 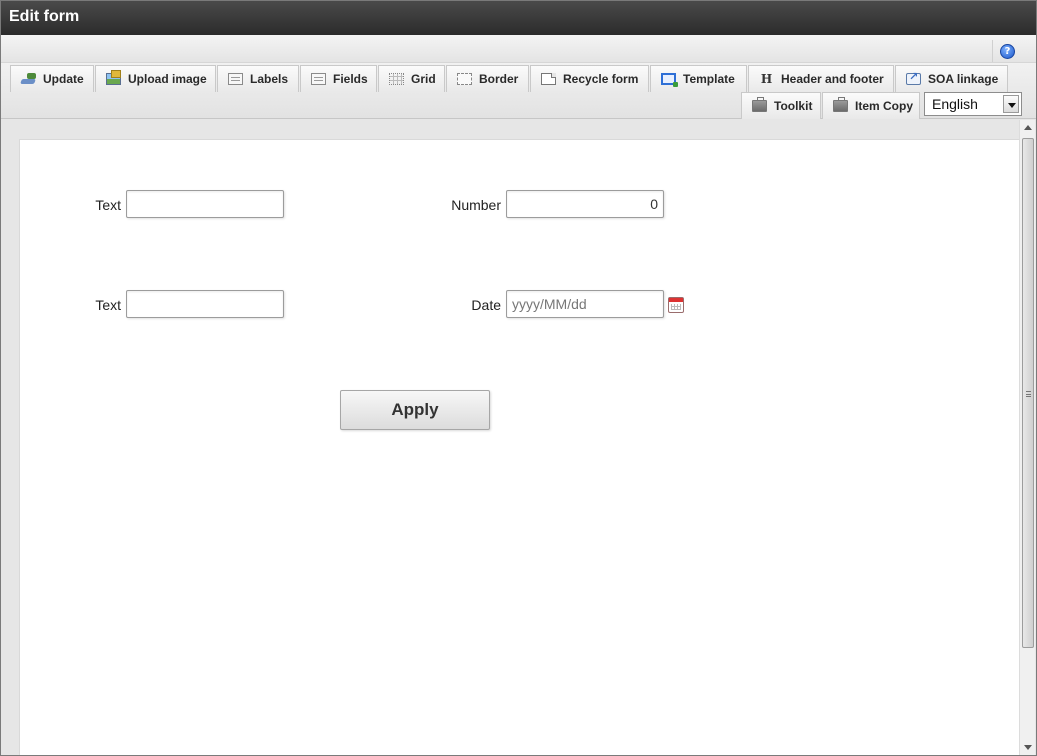 What do you see at coordinates (318, 79) in the screenshot?
I see `fields-icon` at bounding box center [318, 79].